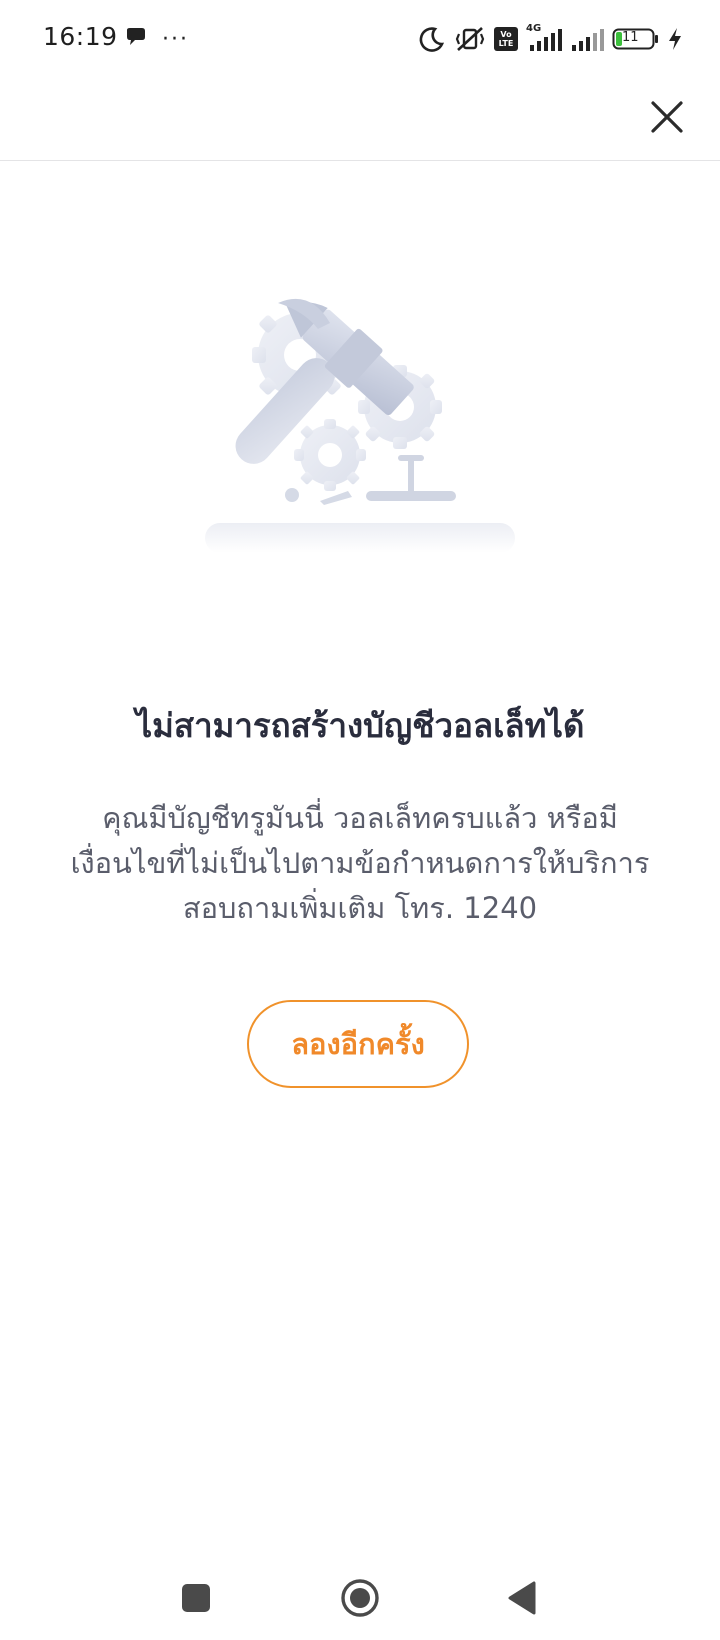  Describe the element at coordinates (636, 39) in the screenshot. I see `battery-icon: 11` at that location.